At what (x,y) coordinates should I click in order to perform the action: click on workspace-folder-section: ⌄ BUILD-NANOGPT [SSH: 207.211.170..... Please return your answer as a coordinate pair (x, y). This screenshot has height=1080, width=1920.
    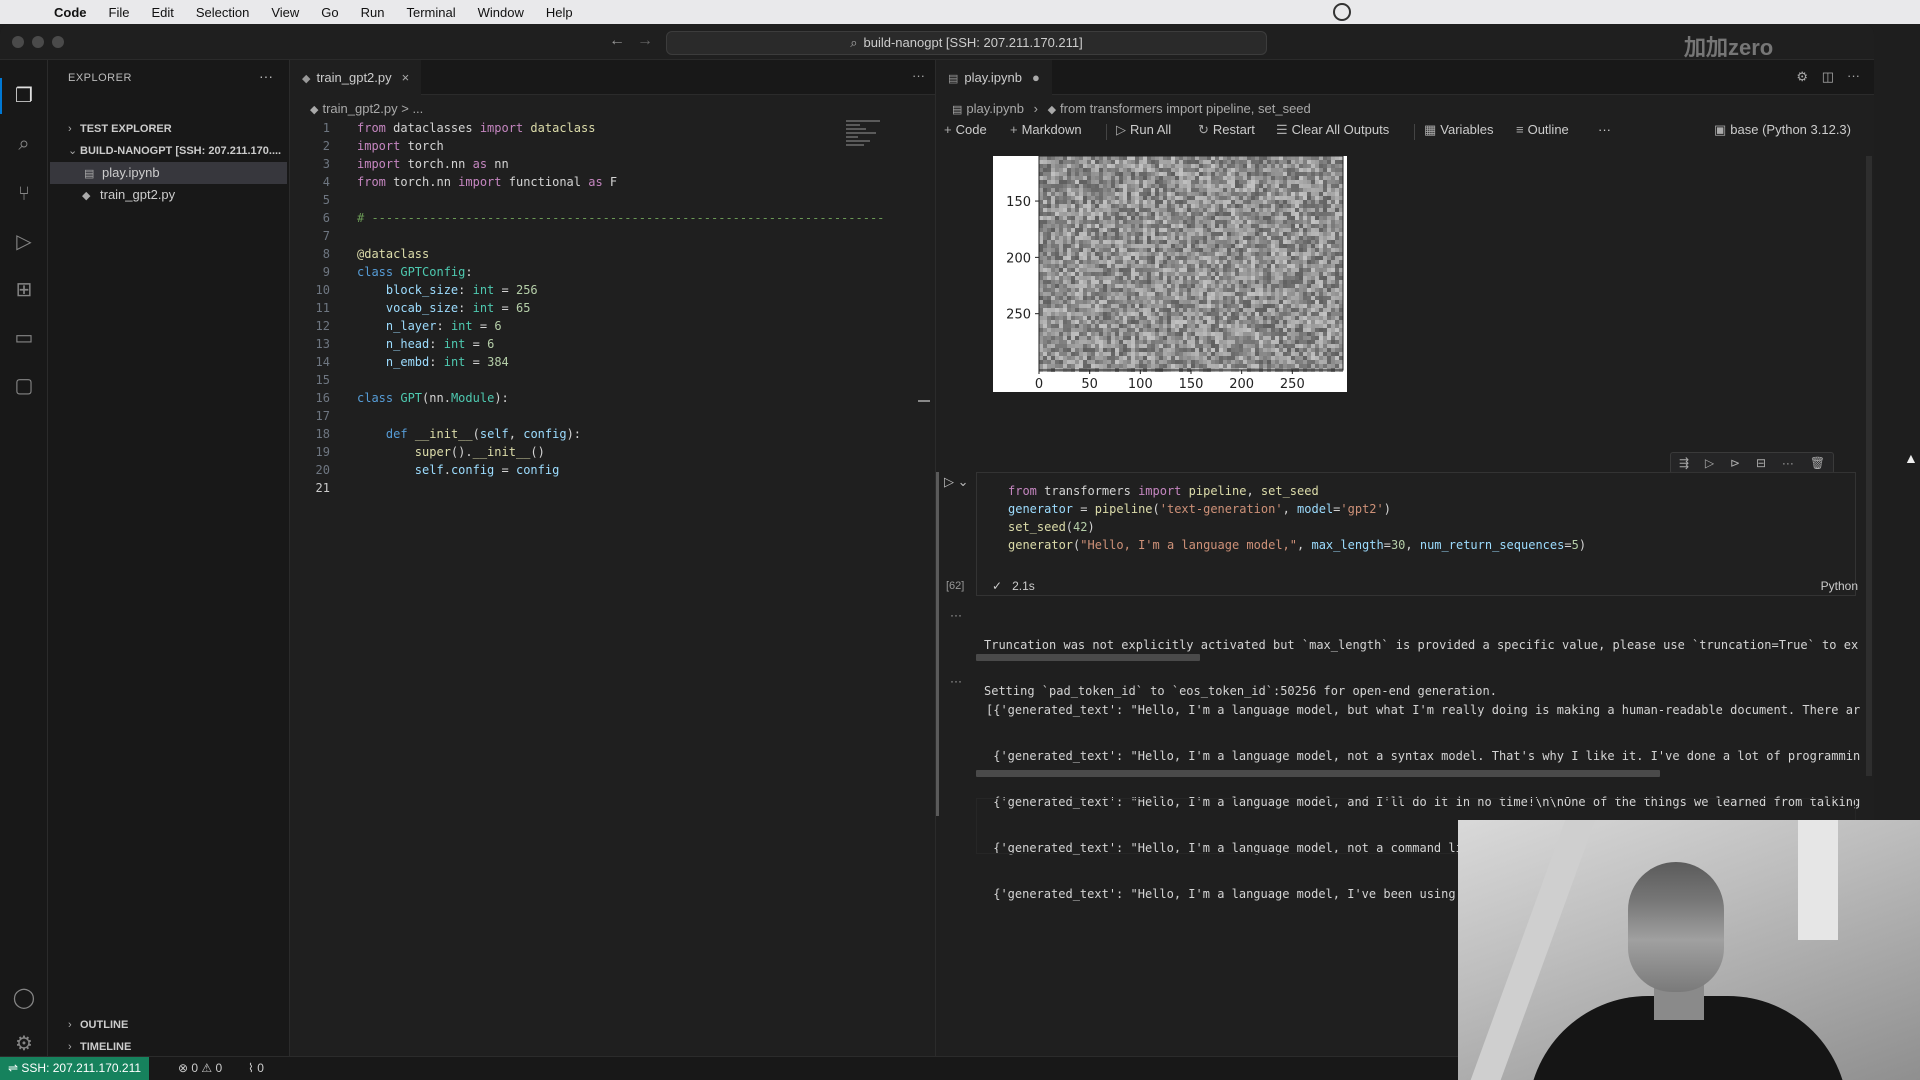
    Looking at the image, I should click on (168, 151).